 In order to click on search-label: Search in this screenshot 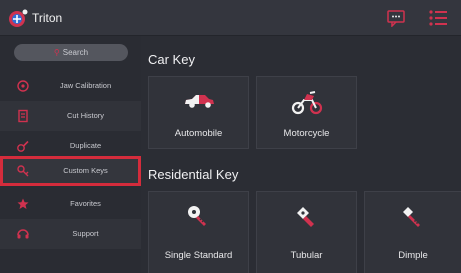, I will do `click(75, 52)`.